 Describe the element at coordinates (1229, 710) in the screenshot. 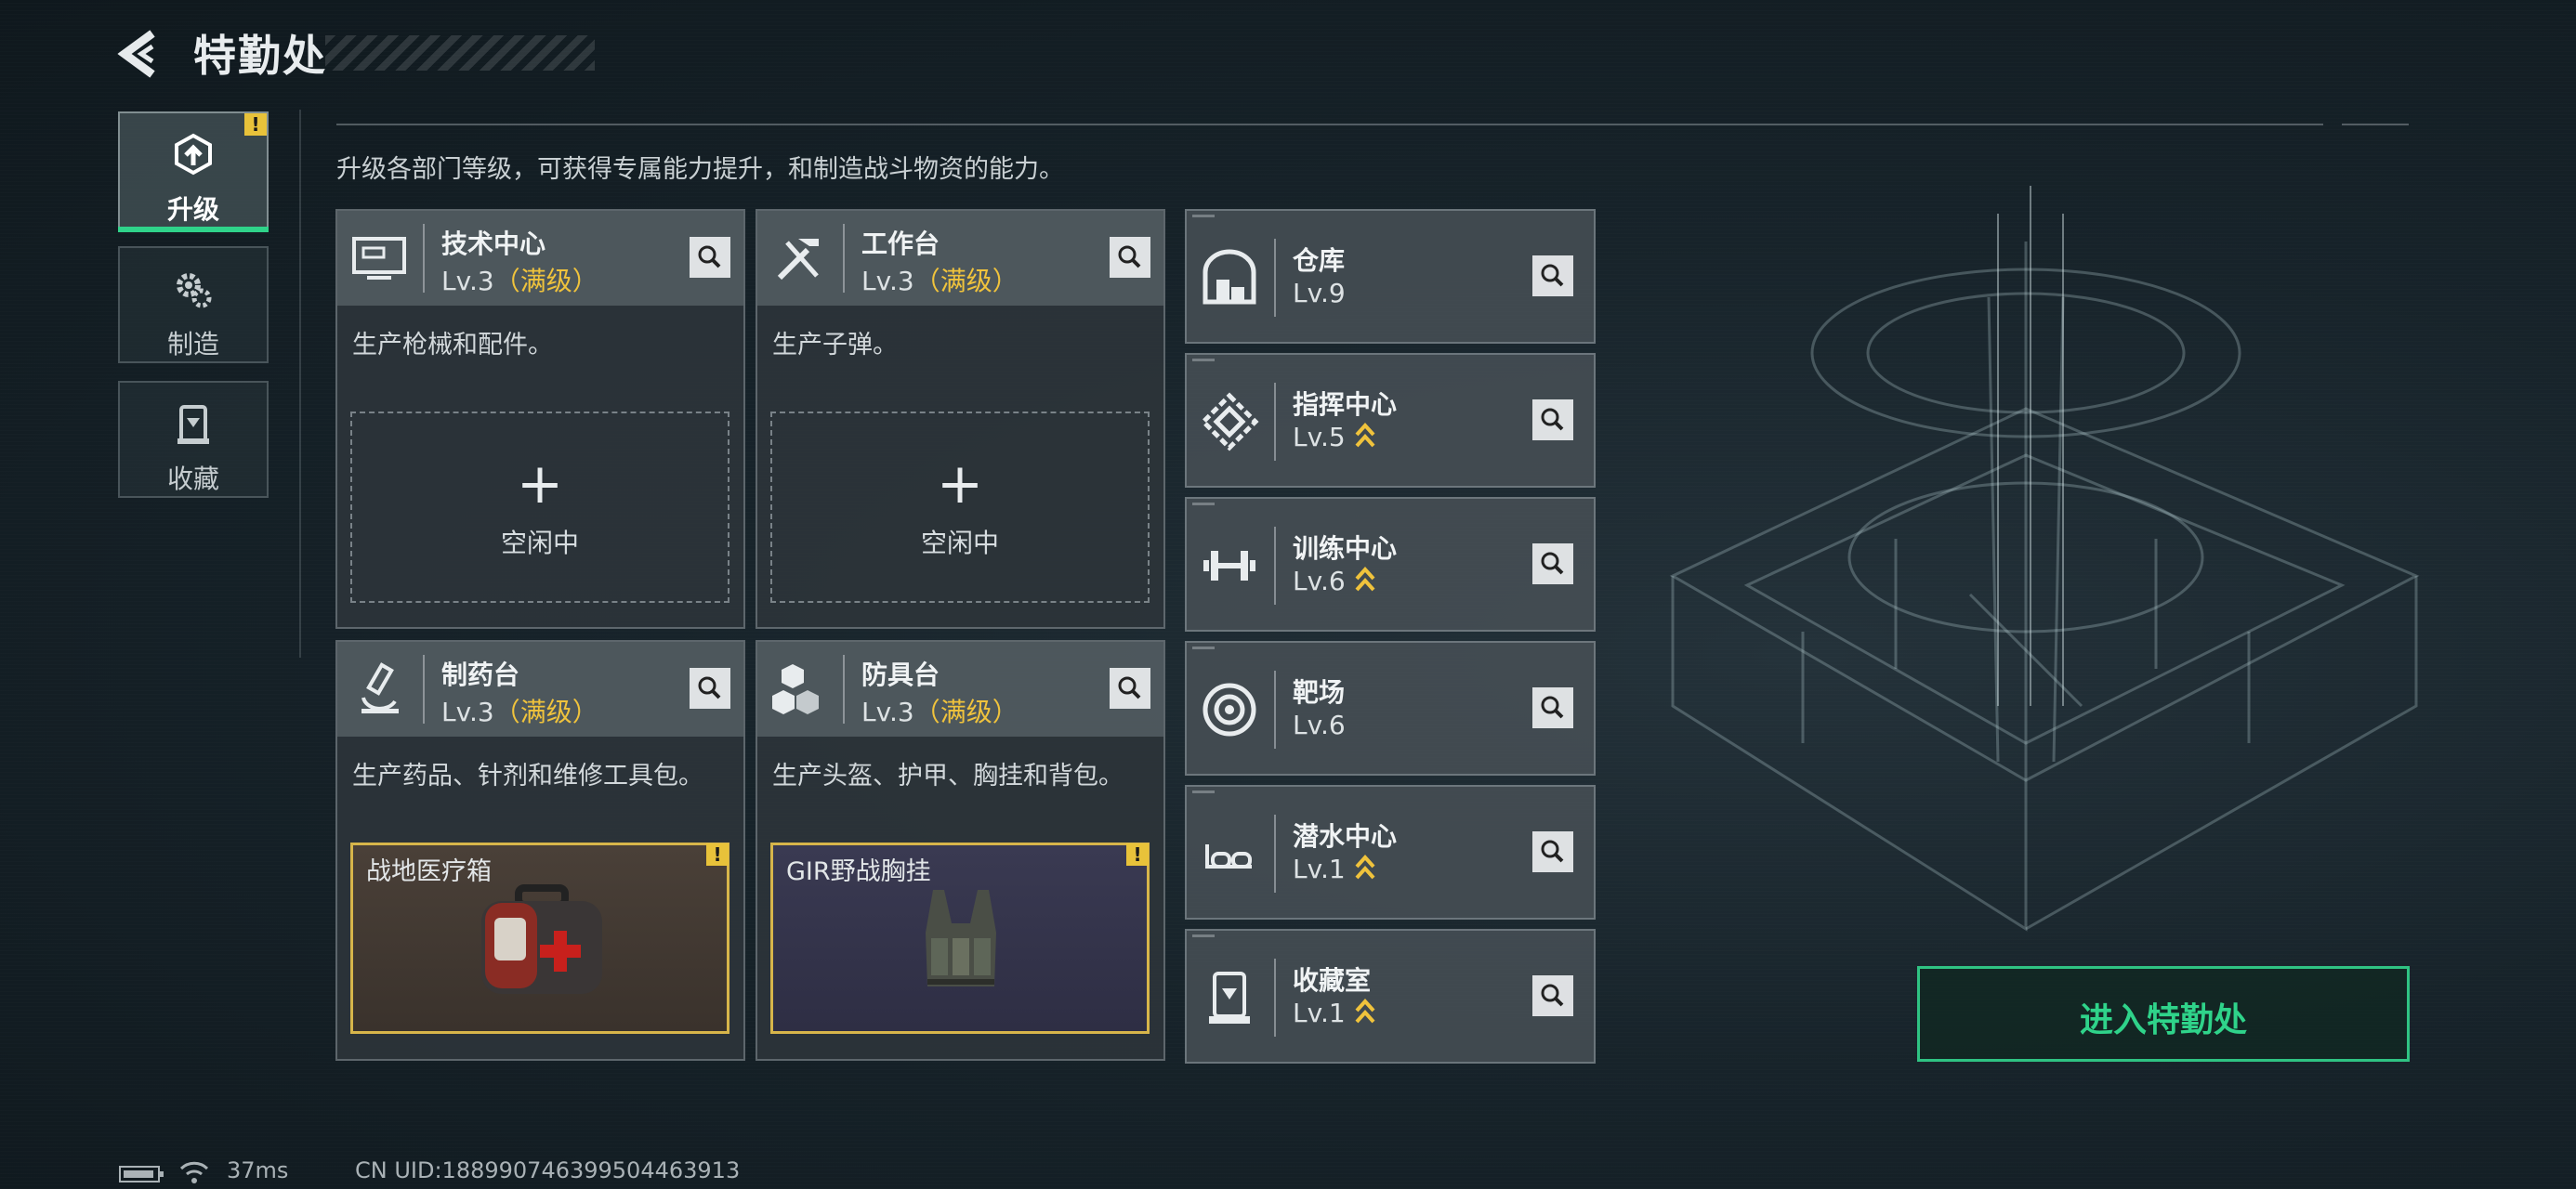

I see `target-icon` at that location.